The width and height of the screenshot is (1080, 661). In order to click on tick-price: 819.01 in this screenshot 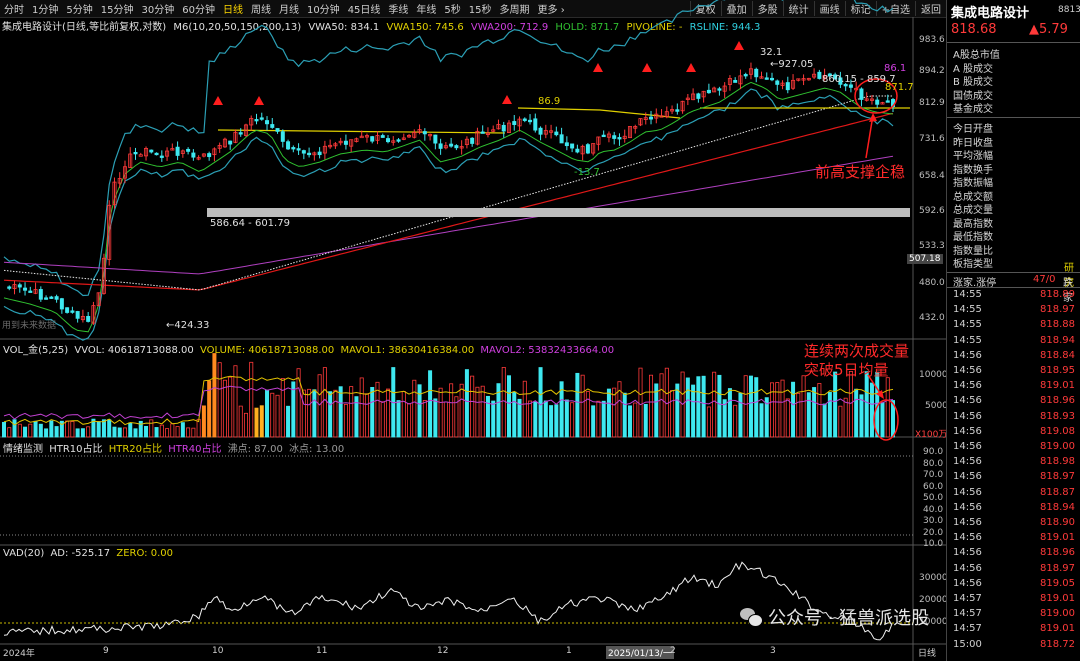, I will do `click(1057, 538)`.